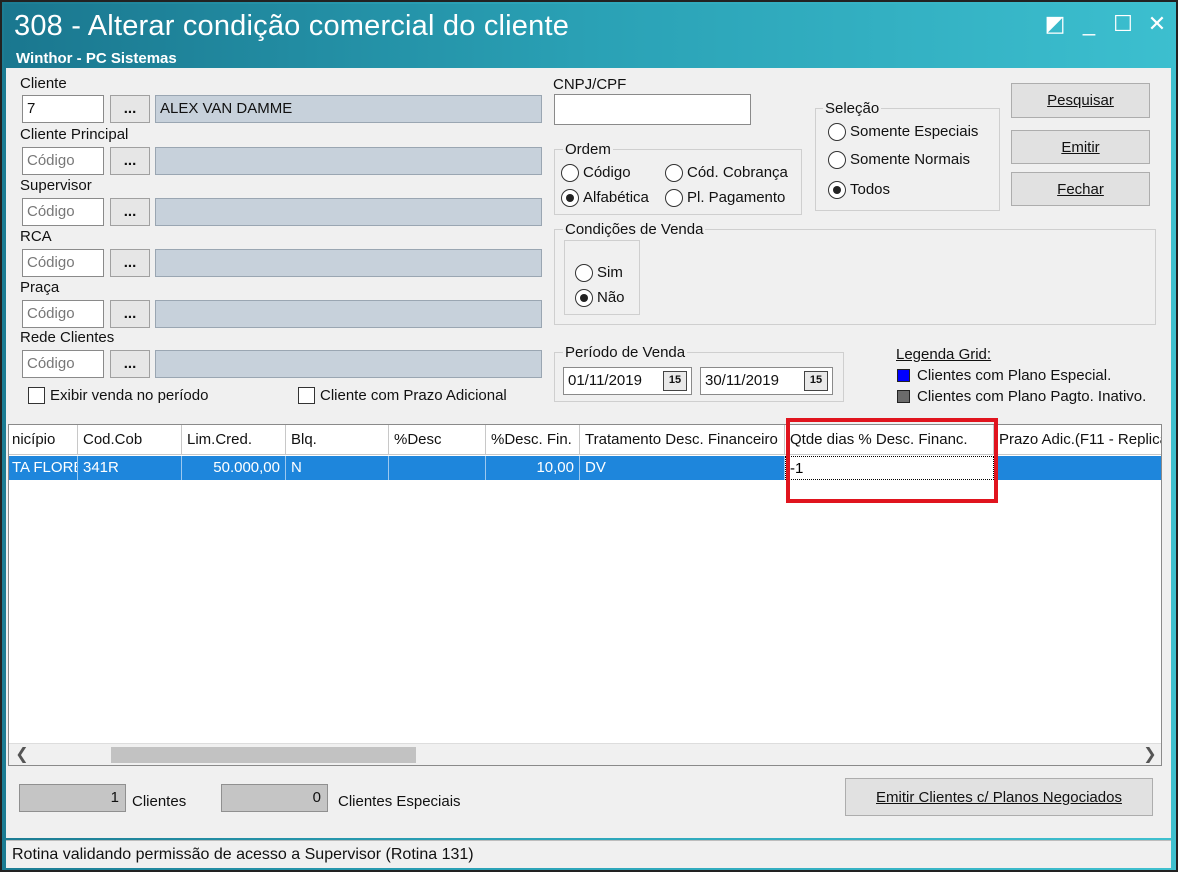  Describe the element at coordinates (1055, 24) in the screenshot. I see `restore-icon: ◩` at that location.